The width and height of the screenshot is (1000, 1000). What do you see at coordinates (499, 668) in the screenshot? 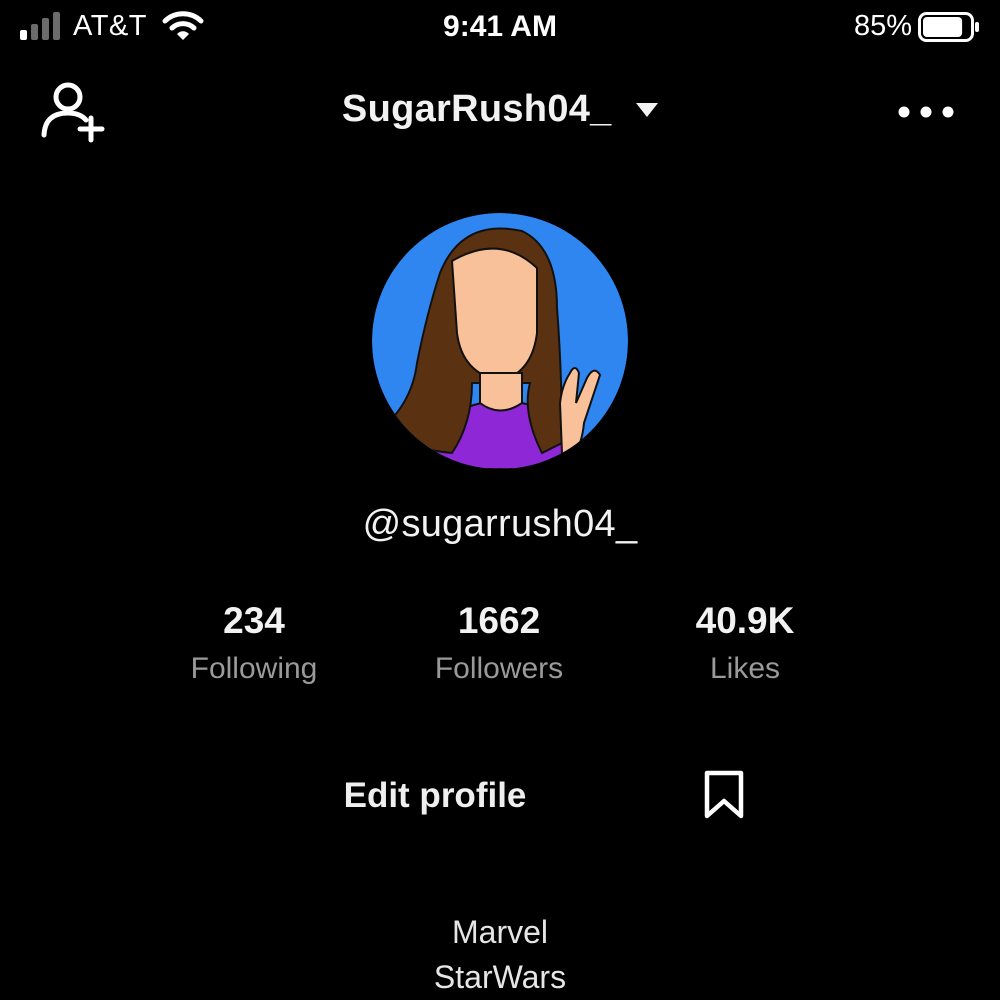
I see `stat-followers-label: Followers` at bounding box center [499, 668].